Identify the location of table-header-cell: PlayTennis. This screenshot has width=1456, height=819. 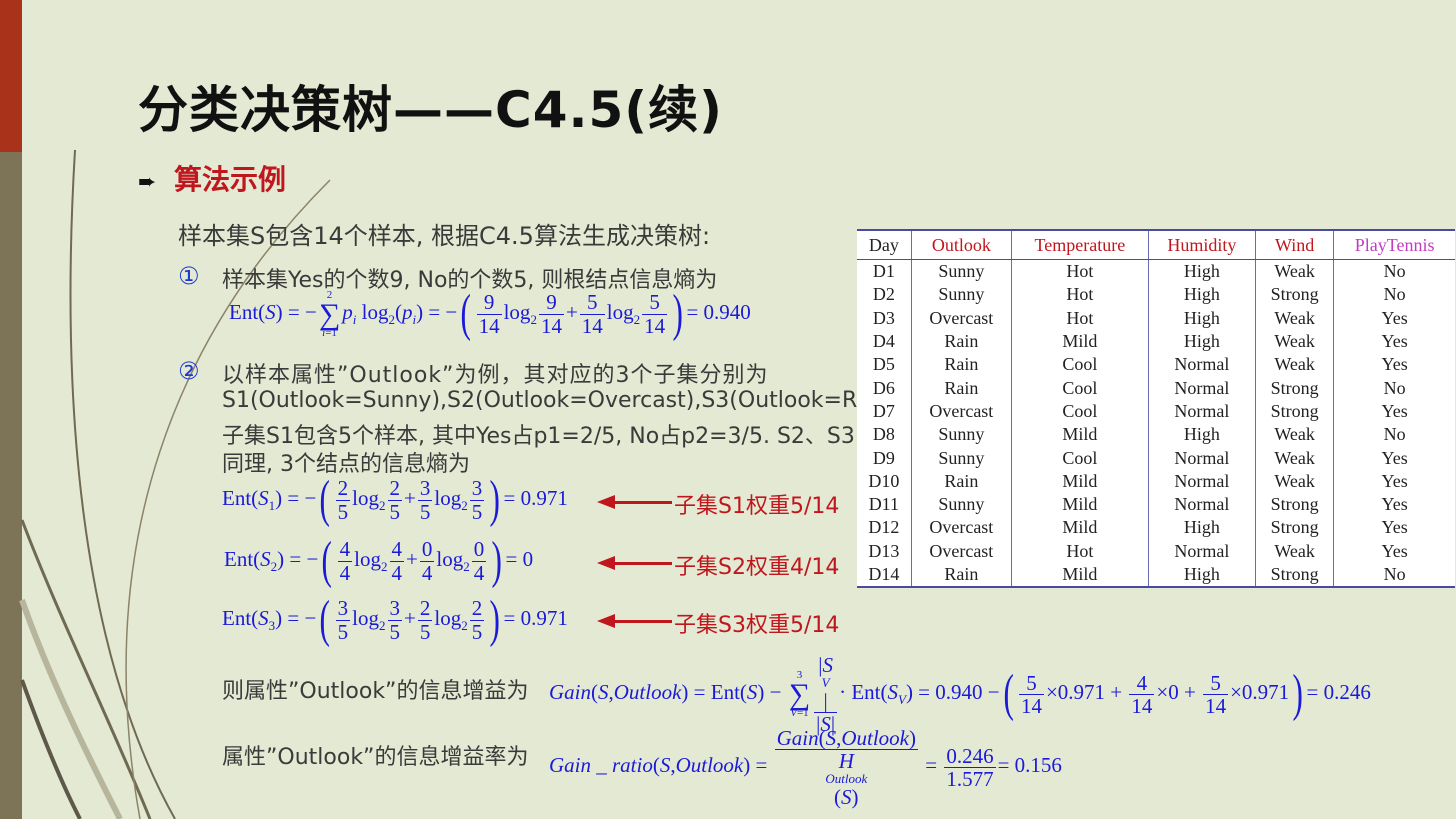
(1394, 244).